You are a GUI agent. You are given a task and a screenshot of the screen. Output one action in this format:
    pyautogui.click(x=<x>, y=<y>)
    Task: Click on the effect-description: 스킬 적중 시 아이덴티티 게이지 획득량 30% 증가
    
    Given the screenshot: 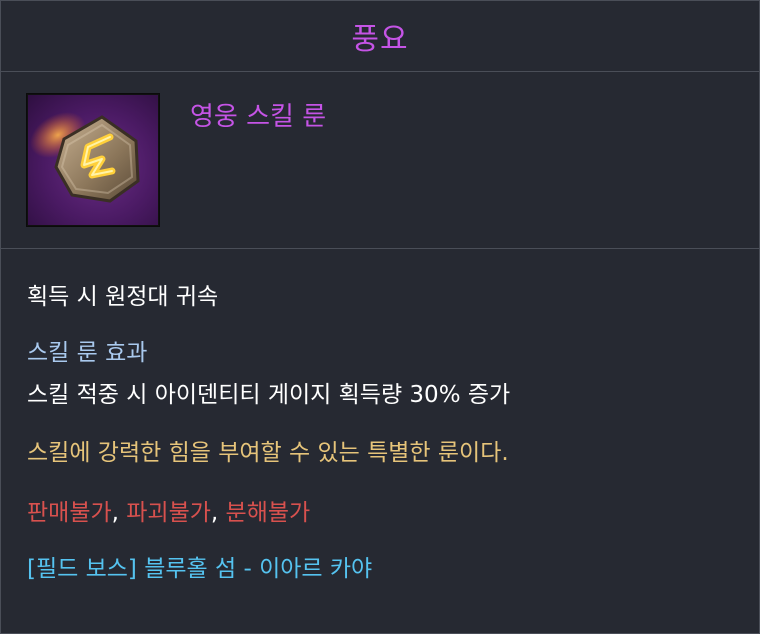 What is the action you would take?
    pyautogui.click(x=269, y=395)
    